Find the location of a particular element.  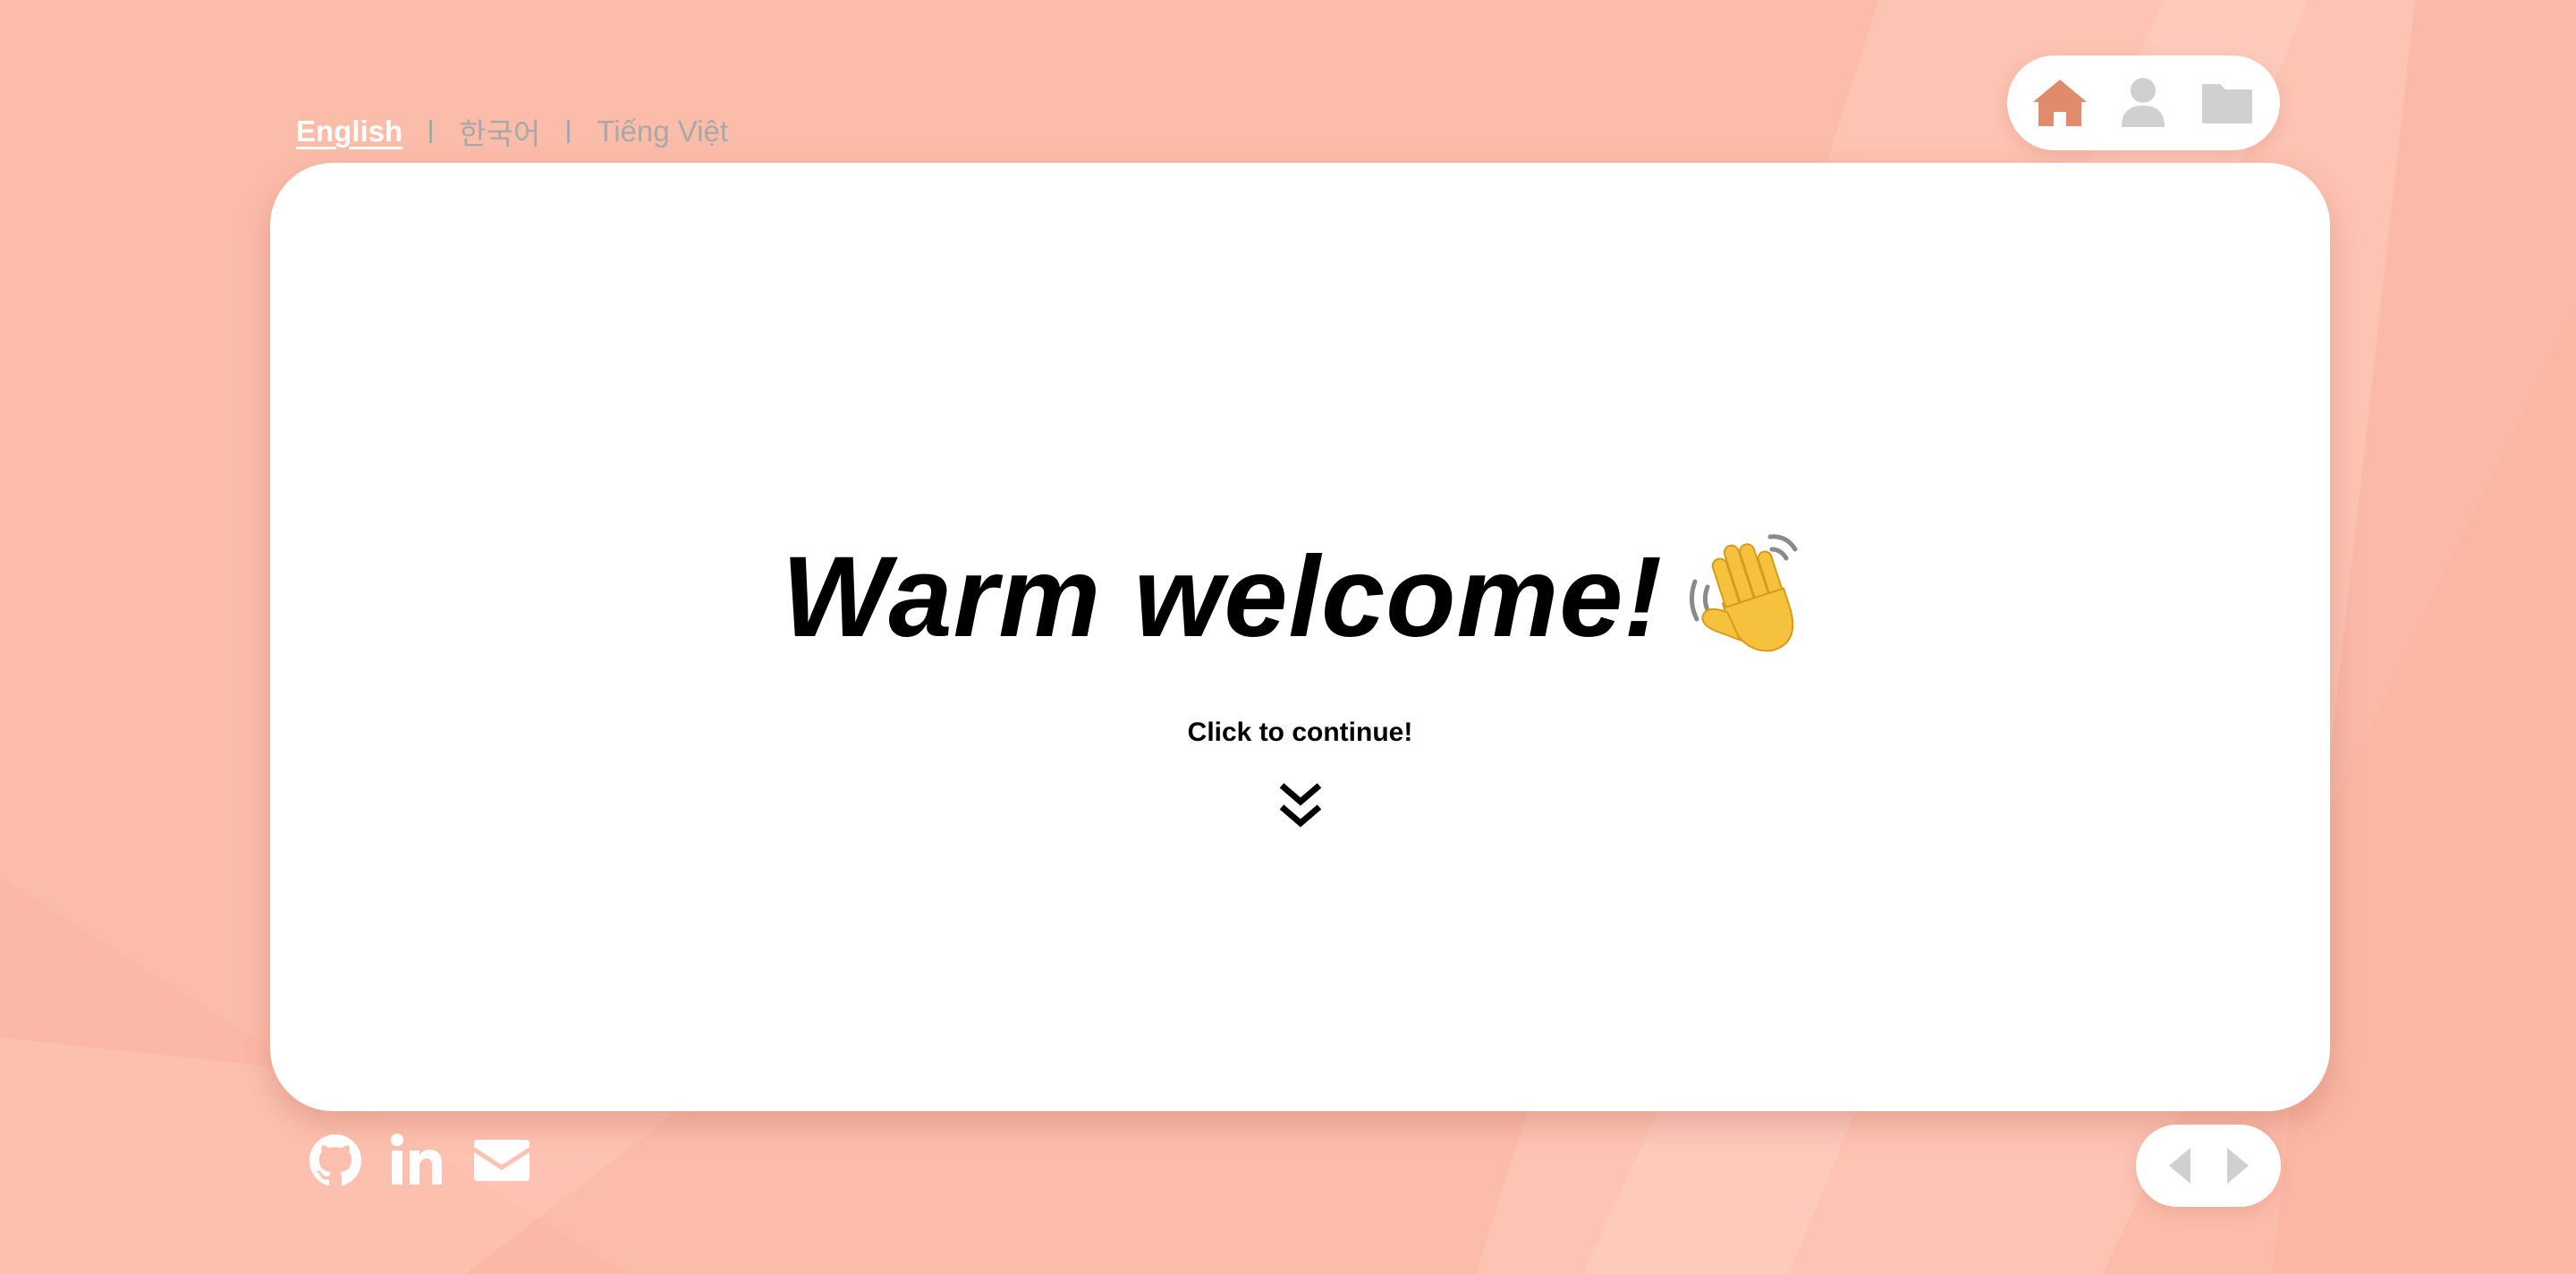

page-navigation is located at coordinates (2208, 1166).